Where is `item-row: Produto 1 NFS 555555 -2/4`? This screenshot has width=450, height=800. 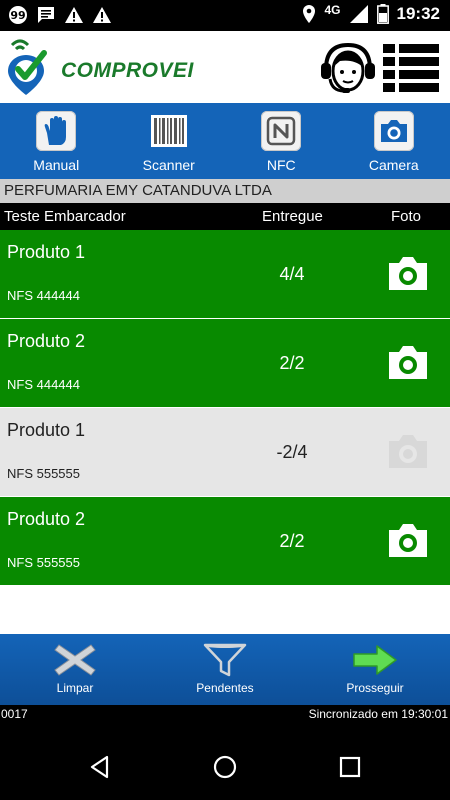
item-row: Produto 1 NFS 555555 -2/4 is located at coordinates (225, 452).